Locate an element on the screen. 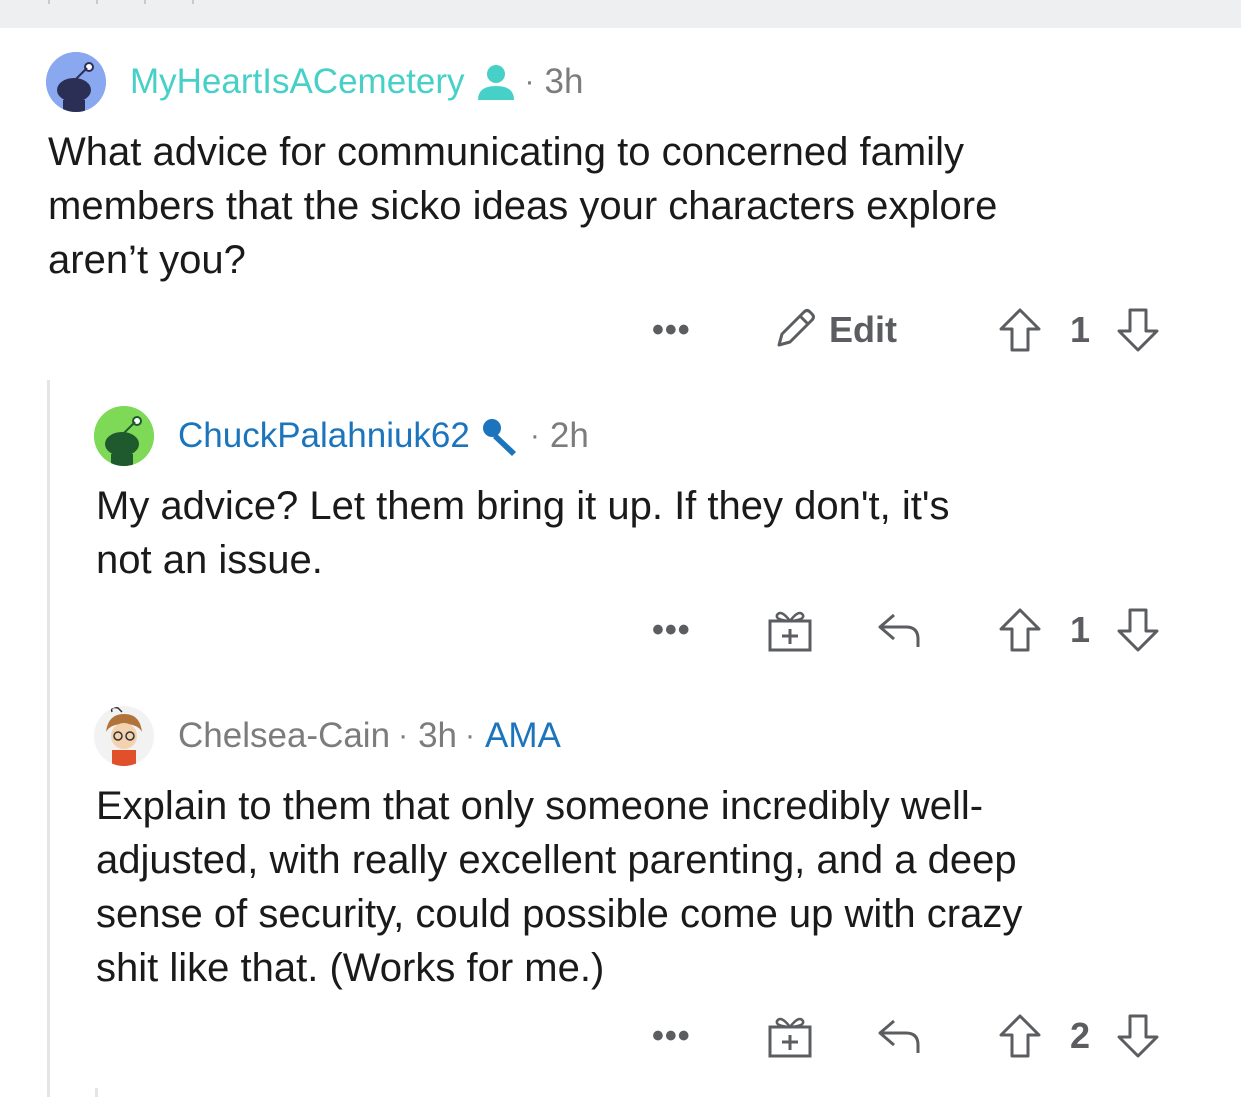 This screenshot has height=1097, width=1241. thread-collapse-line is located at coordinates (48, 738).